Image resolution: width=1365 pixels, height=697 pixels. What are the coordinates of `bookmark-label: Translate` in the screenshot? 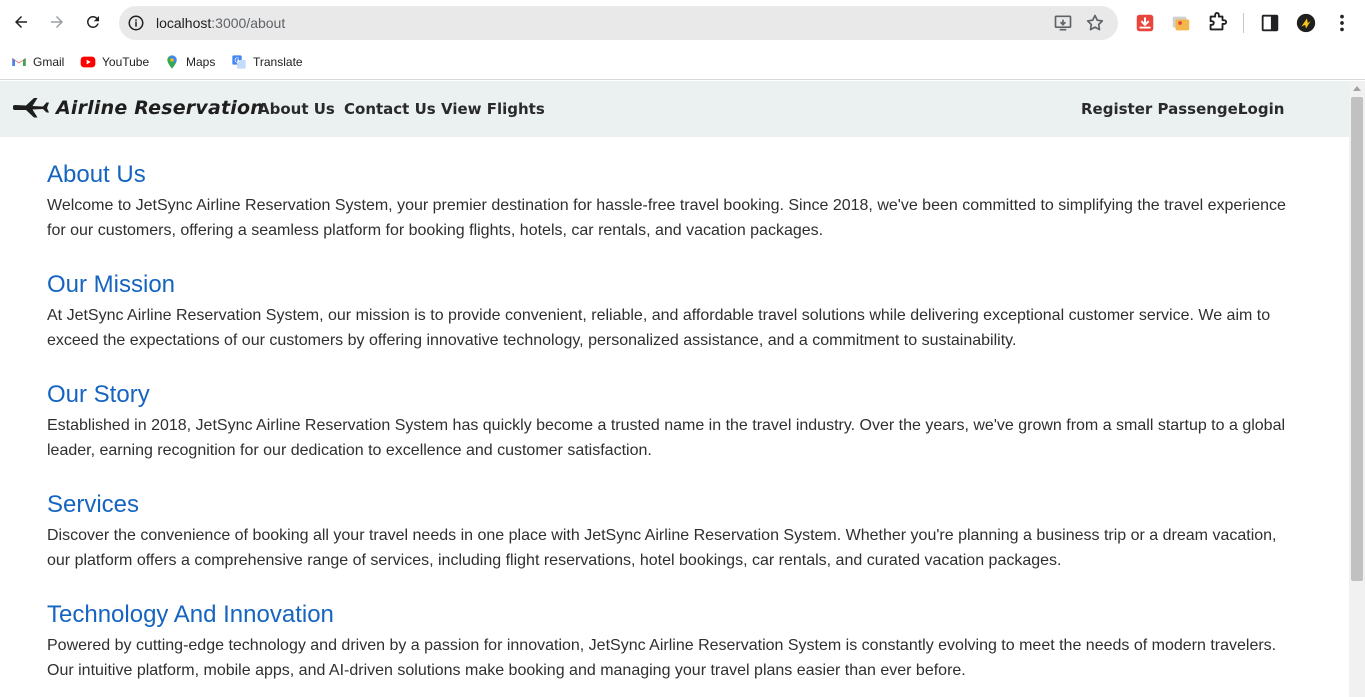 It's located at (278, 62).